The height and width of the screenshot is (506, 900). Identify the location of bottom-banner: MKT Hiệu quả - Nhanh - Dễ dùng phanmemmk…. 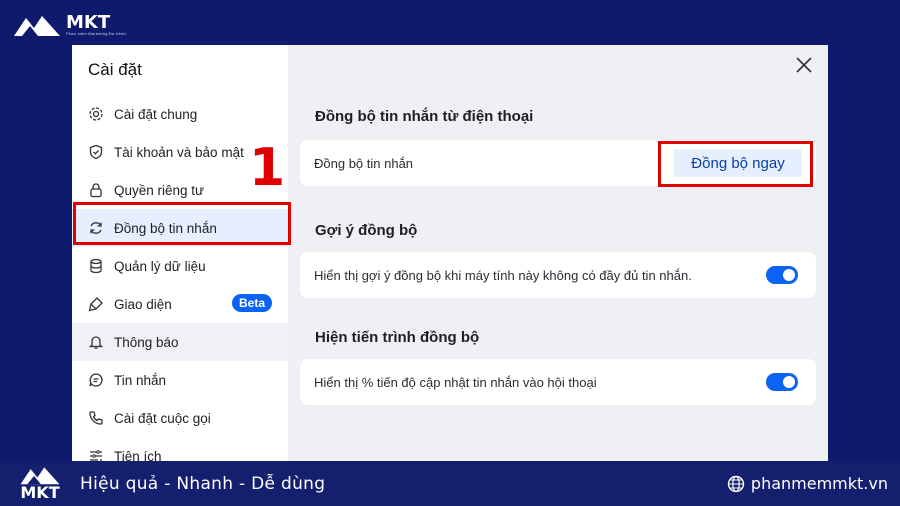
(450, 483).